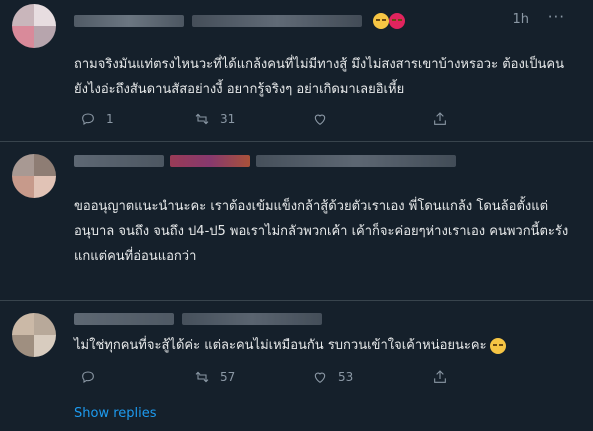 The image size is (593, 431). I want to click on show-replies-link: Show replies, so click(115, 413).